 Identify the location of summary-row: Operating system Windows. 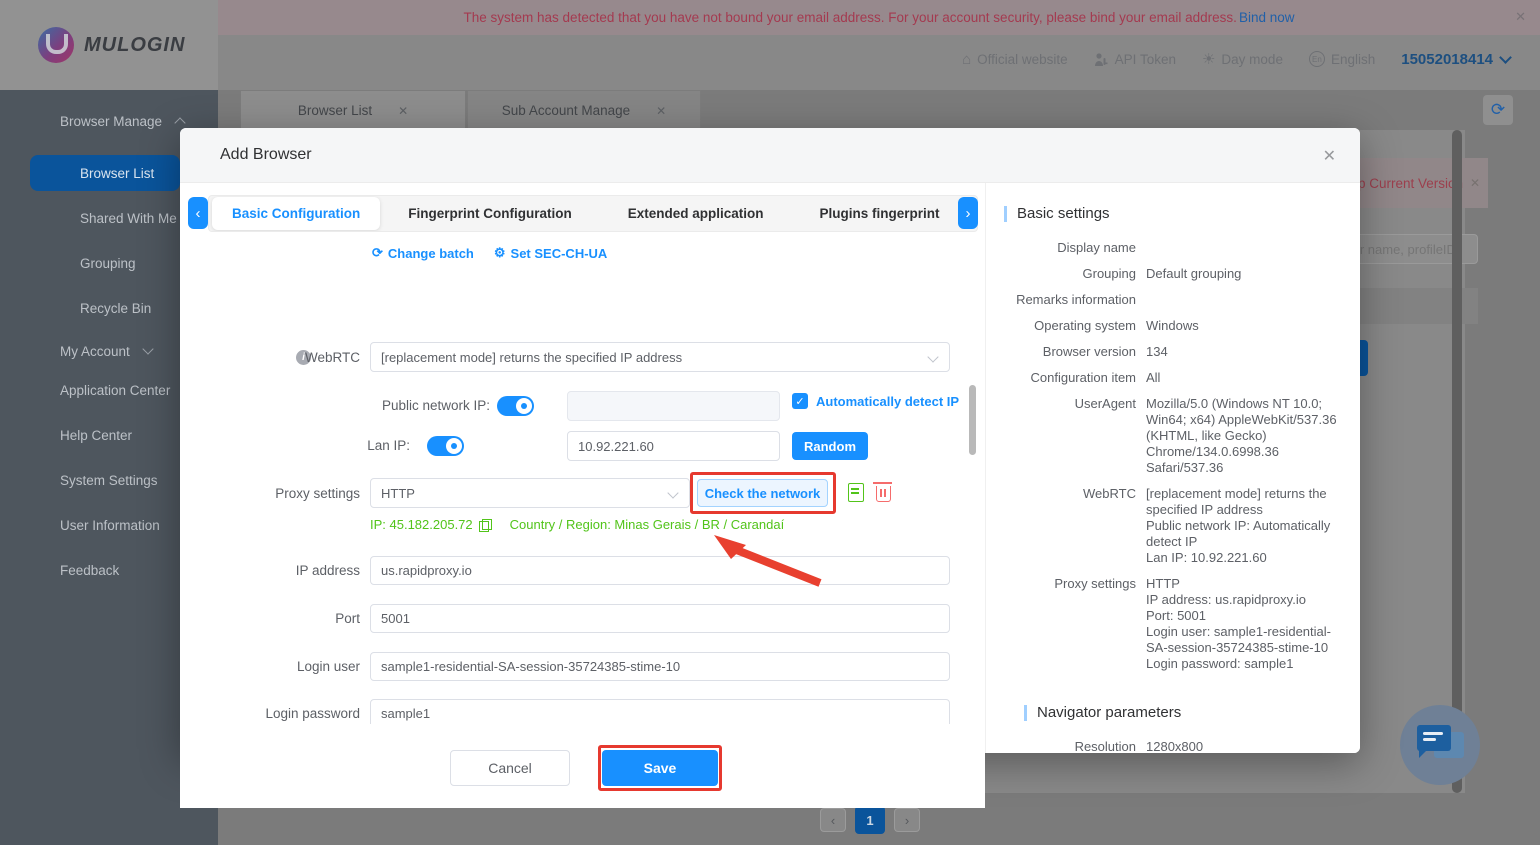
(1116, 325).